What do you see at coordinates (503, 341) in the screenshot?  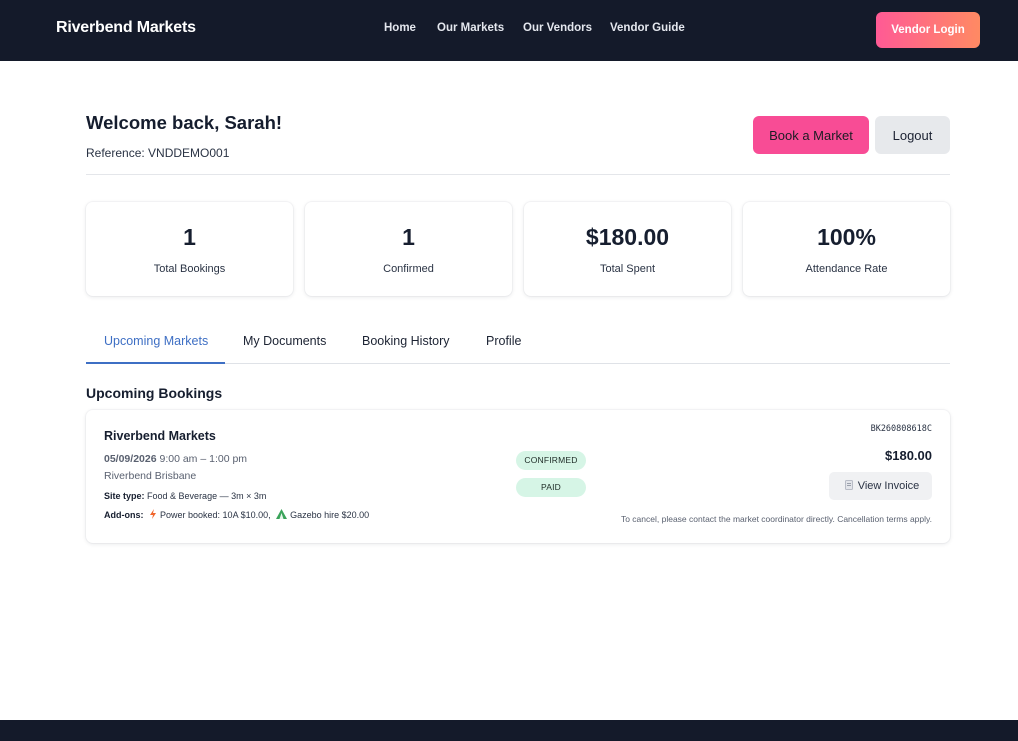 I see `tab-profile: Profile` at bounding box center [503, 341].